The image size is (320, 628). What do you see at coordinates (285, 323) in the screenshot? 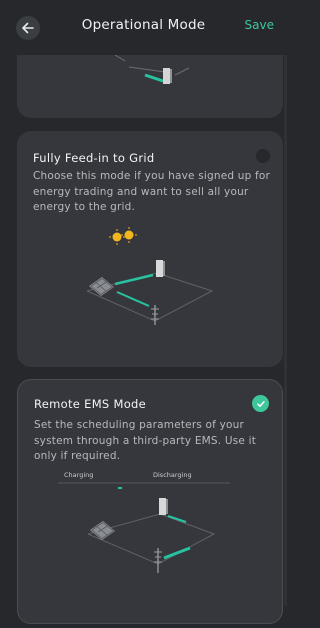
I see `scrollbar` at bounding box center [285, 323].